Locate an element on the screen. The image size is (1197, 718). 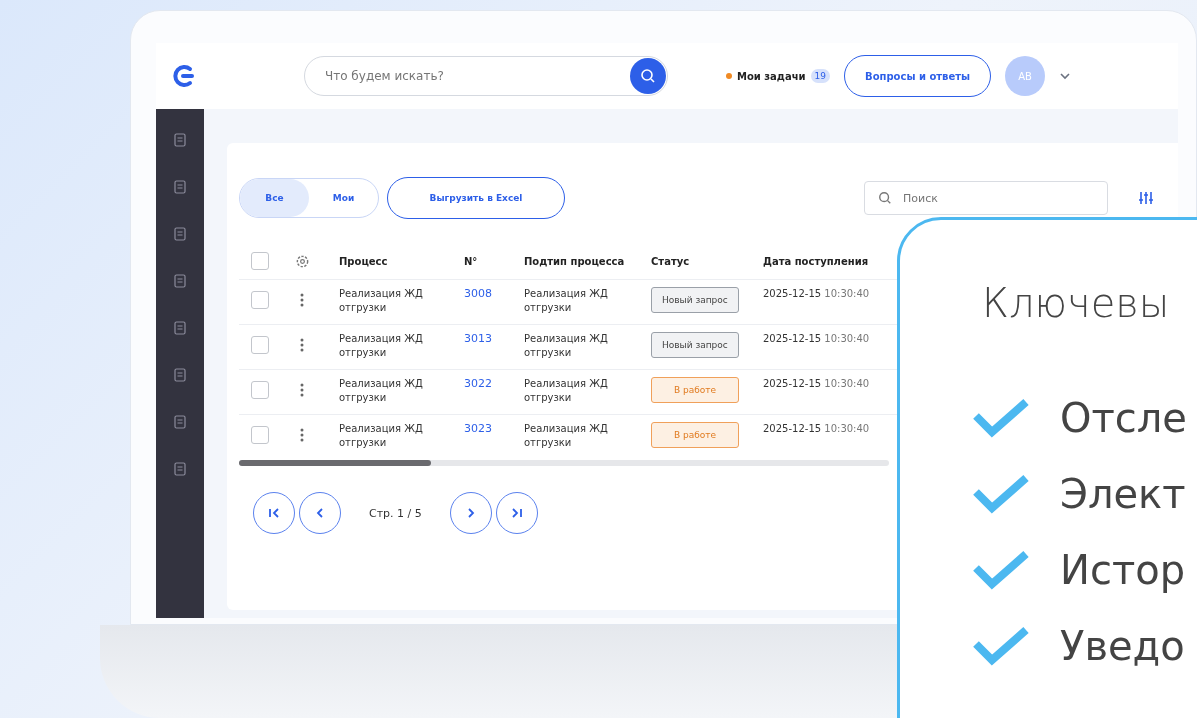
feature-text: Отсле is located at coordinates (1123, 418).